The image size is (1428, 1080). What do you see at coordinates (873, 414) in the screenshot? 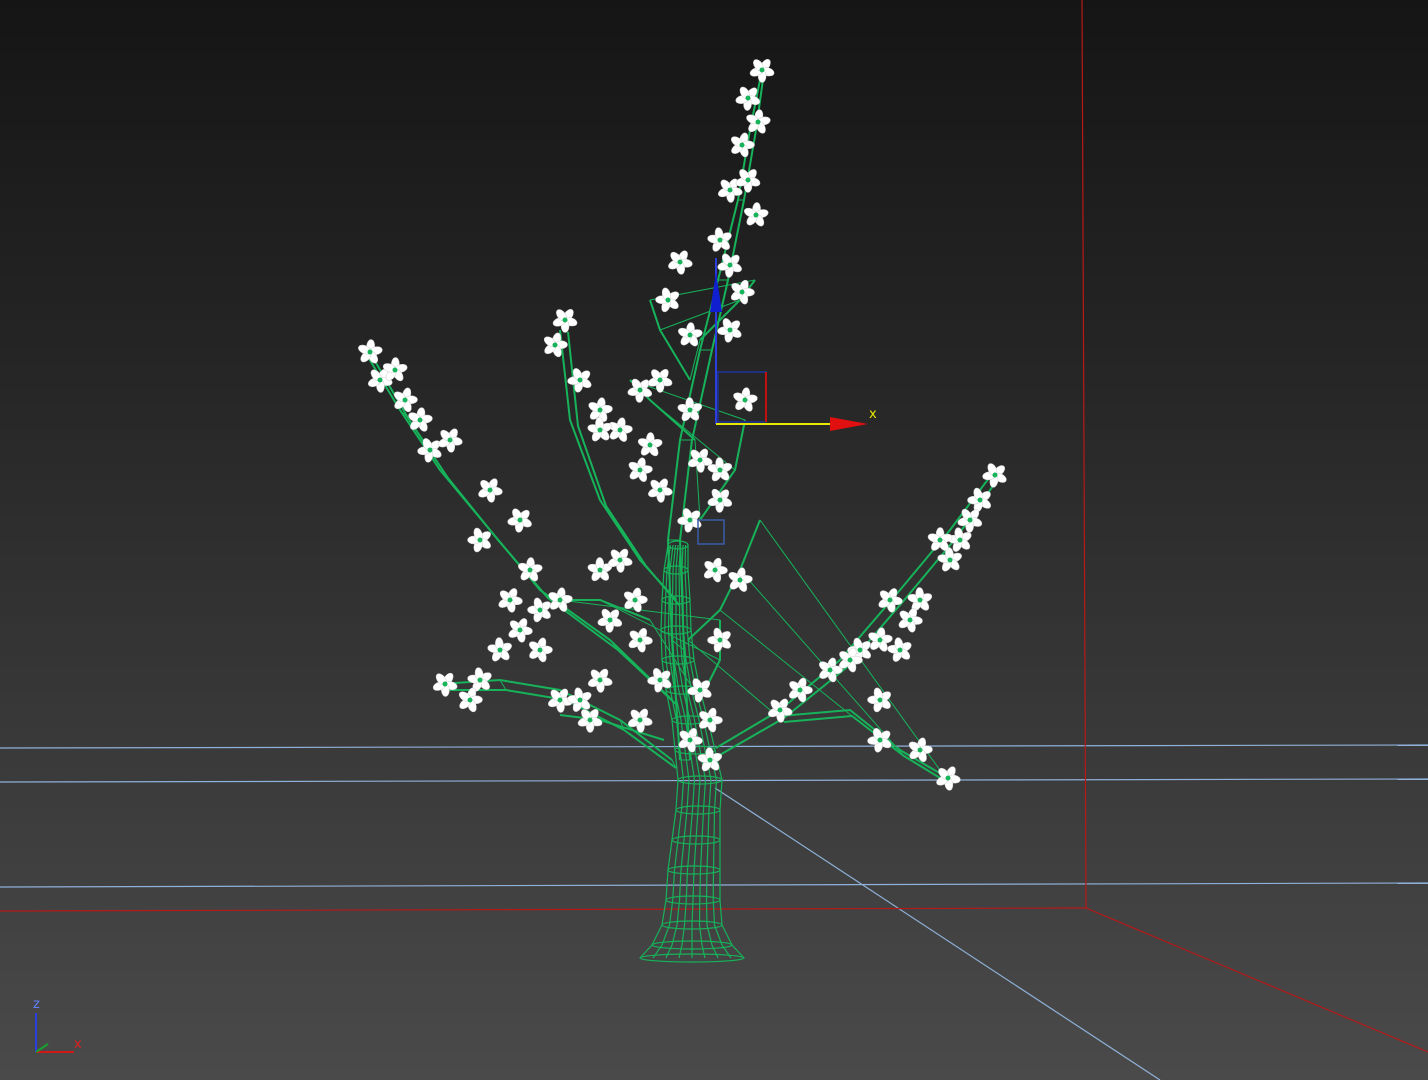
I see `gizmo-x-label: x` at bounding box center [873, 414].